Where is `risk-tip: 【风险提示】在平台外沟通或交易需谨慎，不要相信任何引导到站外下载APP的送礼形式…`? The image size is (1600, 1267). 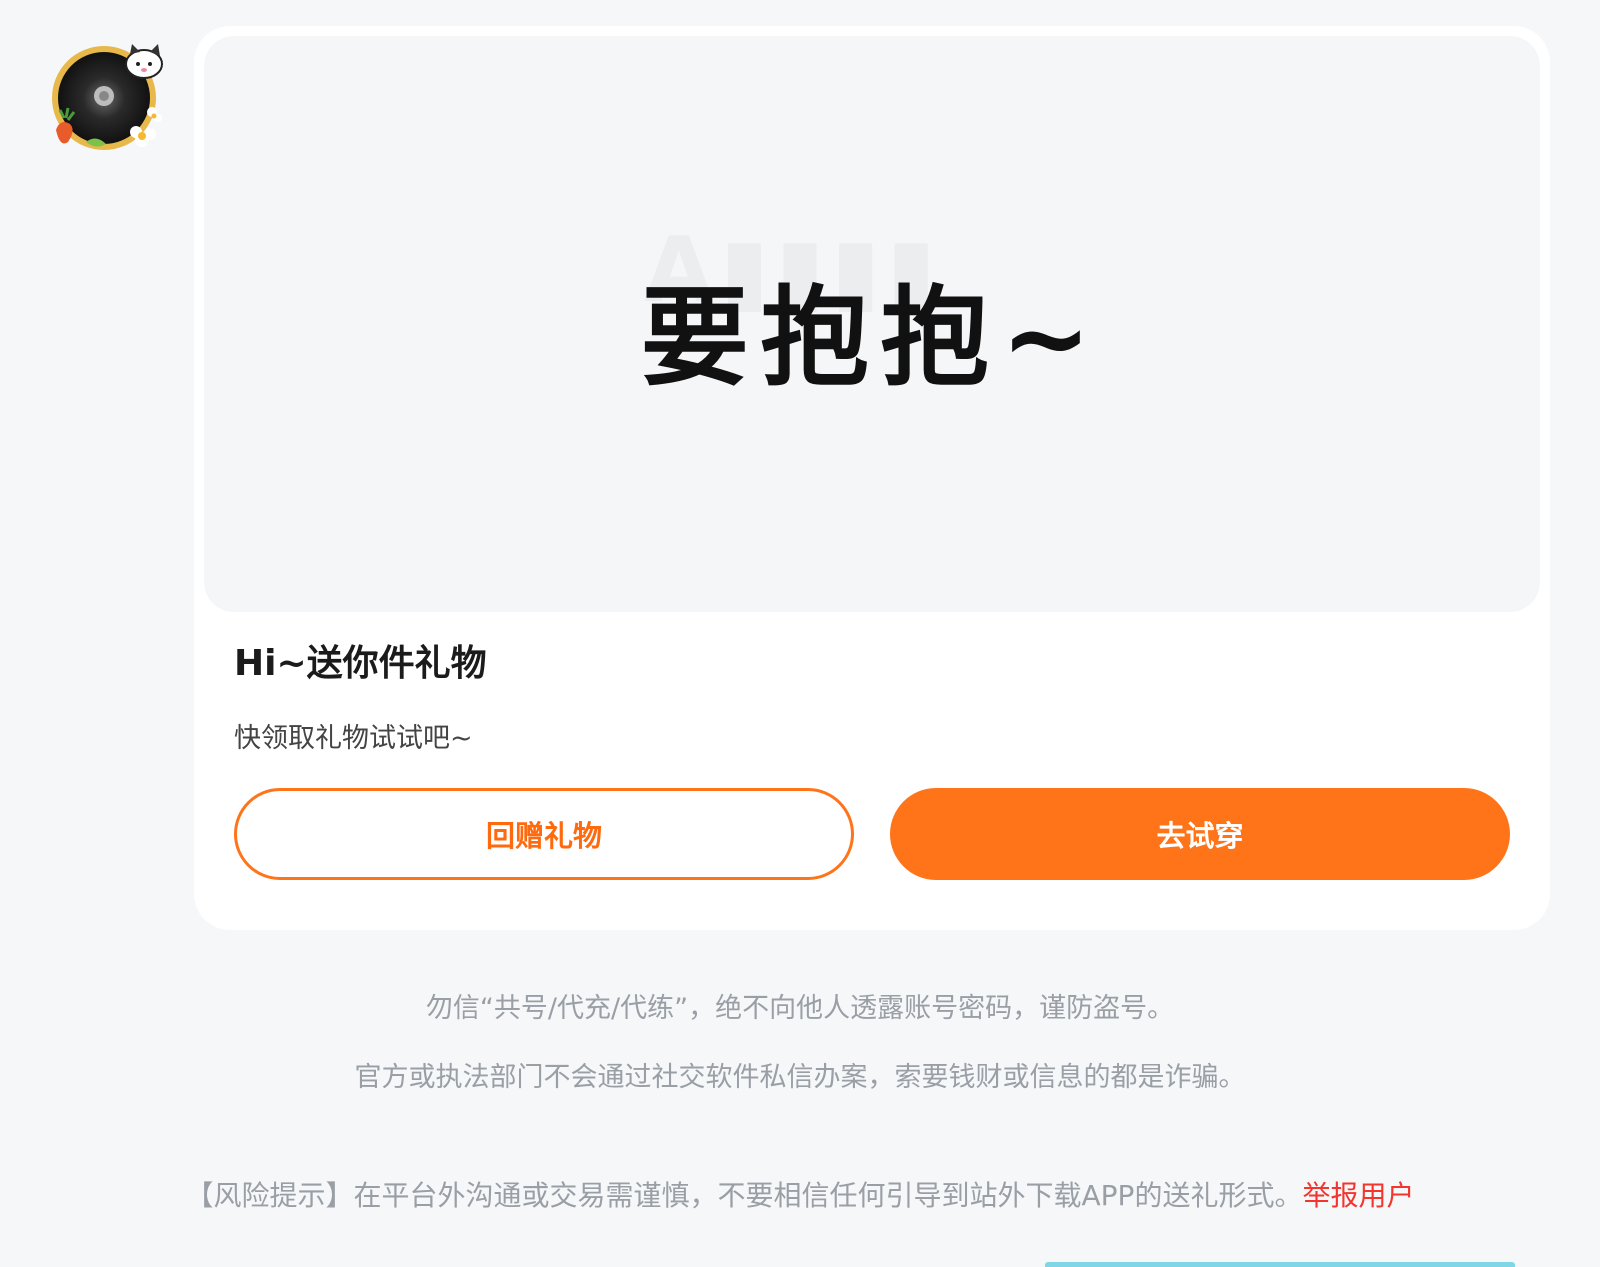 risk-tip: 【风险提示】在平台外沟通或交易需谨慎，不要相信任何引导到站外下载APP的送礼形式… is located at coordinates (800, 1194).